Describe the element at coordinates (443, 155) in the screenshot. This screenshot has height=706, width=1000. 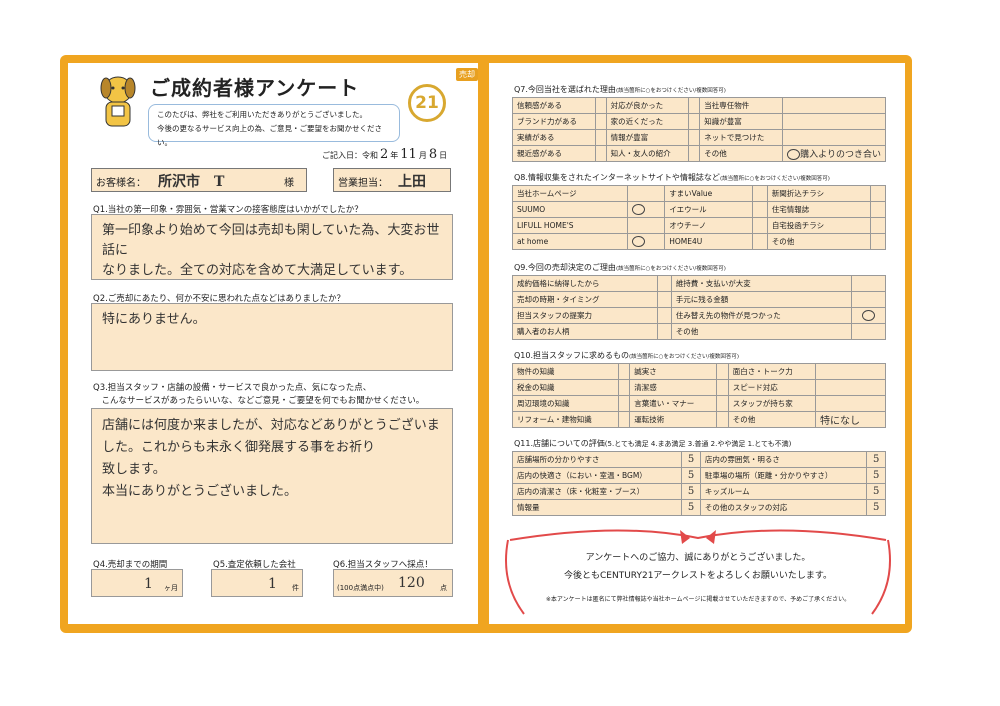
I see `date-day-unit: 日` at that location.